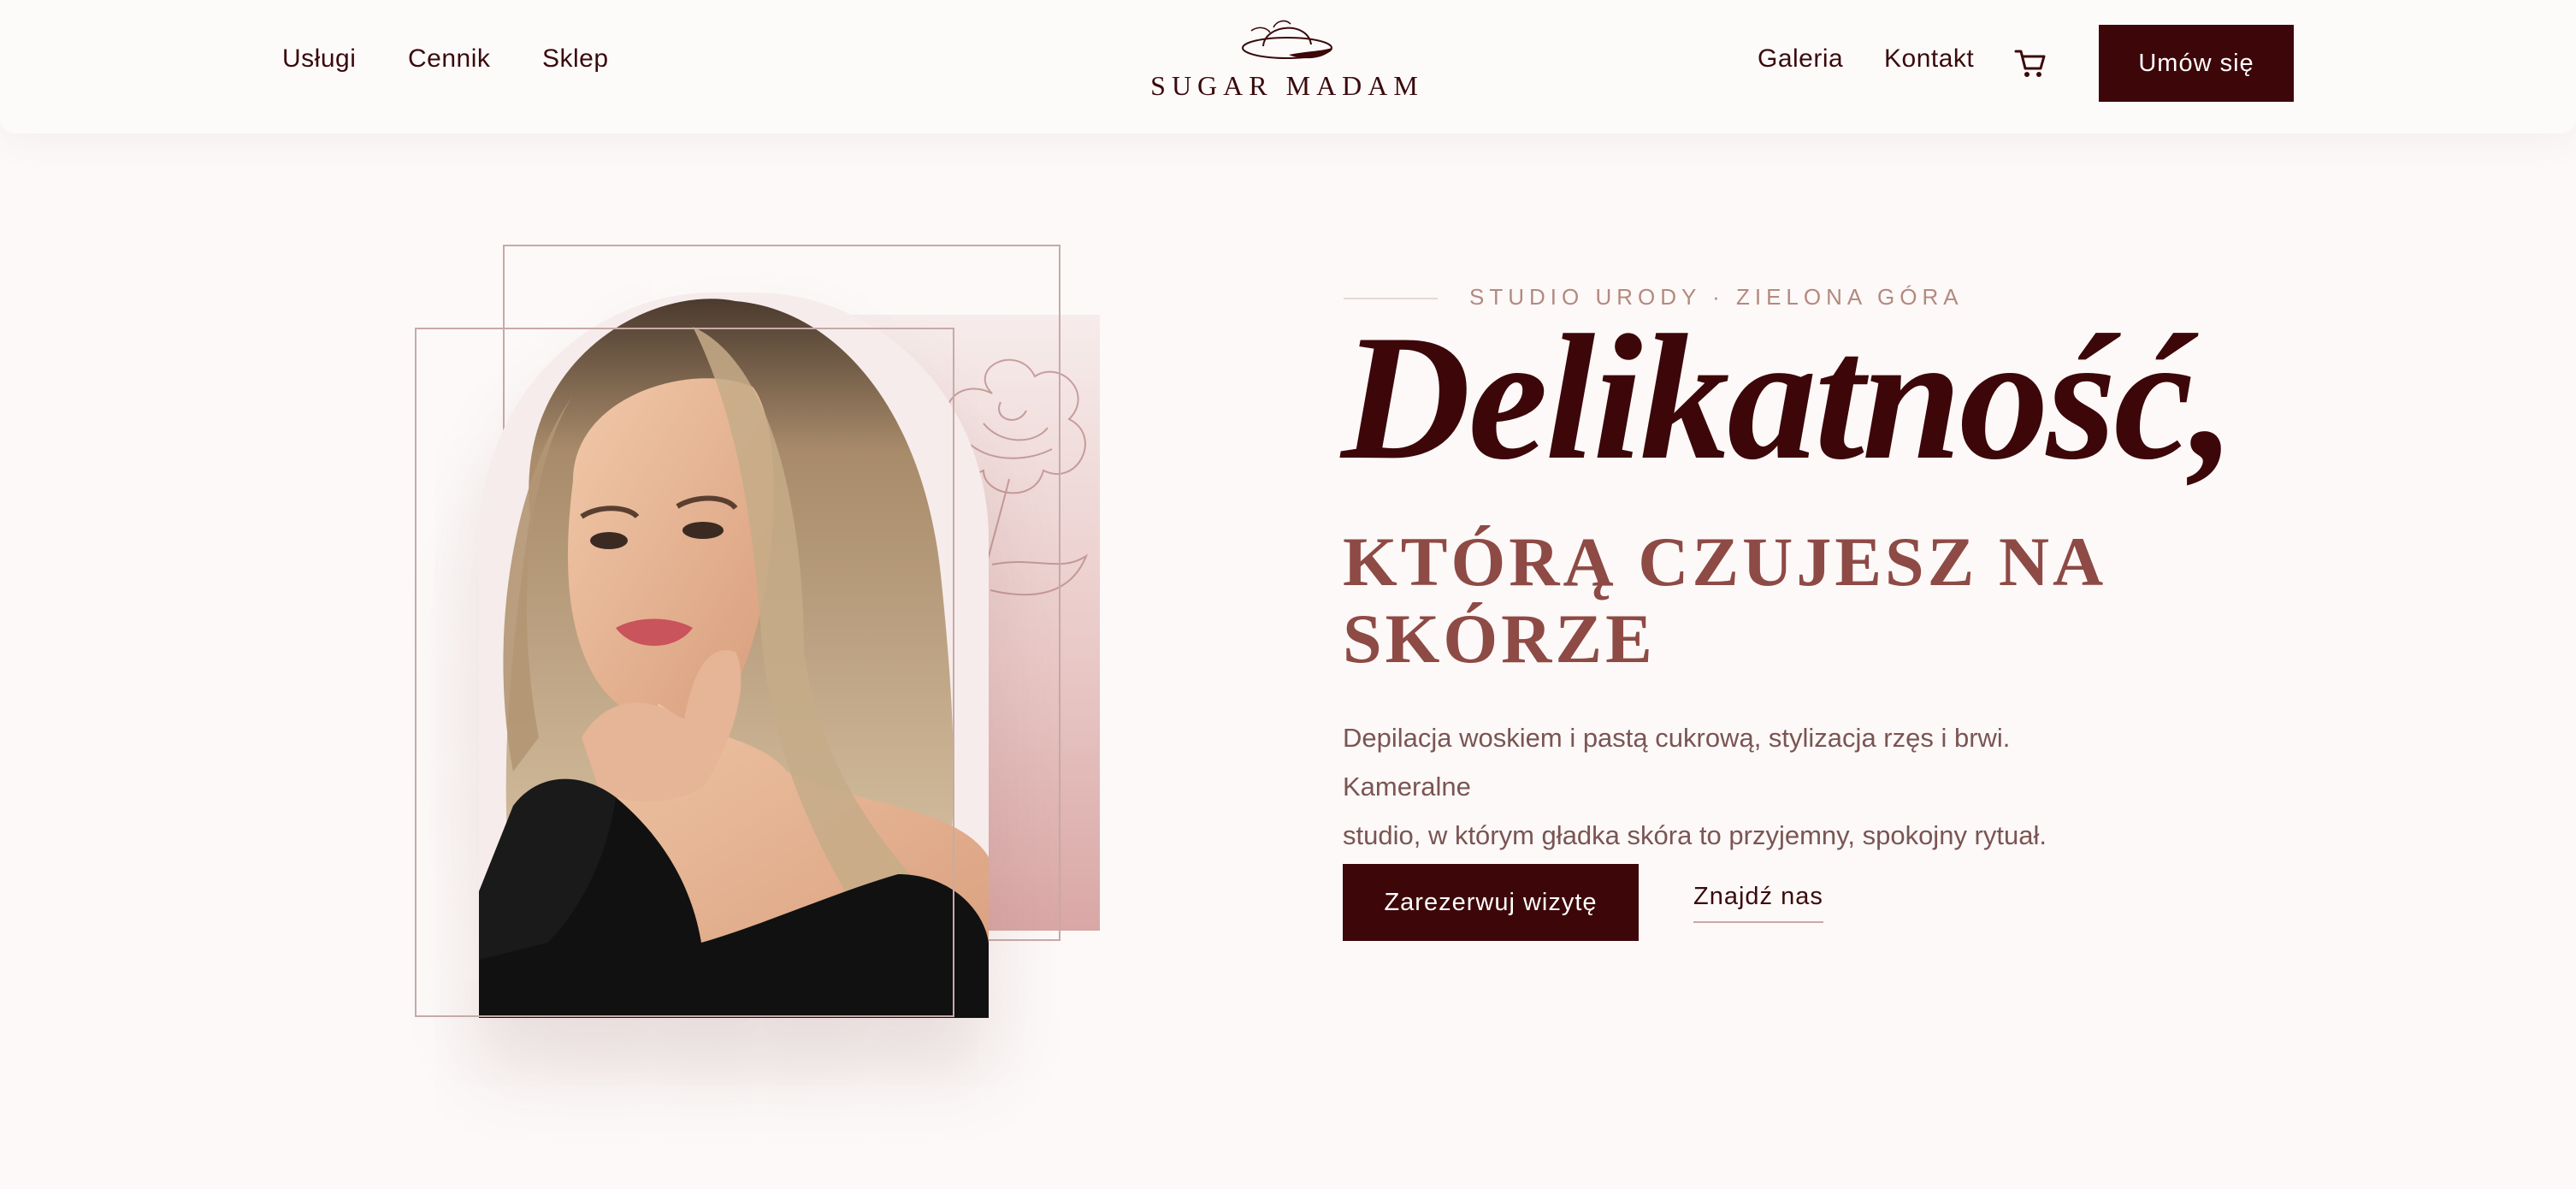  What do you see at coordinates (1725, 561) in the screenshot?
I see `hero-title-line1: KTÓRĄ CZUJESZ NA` at bounding box center [1725, 561].